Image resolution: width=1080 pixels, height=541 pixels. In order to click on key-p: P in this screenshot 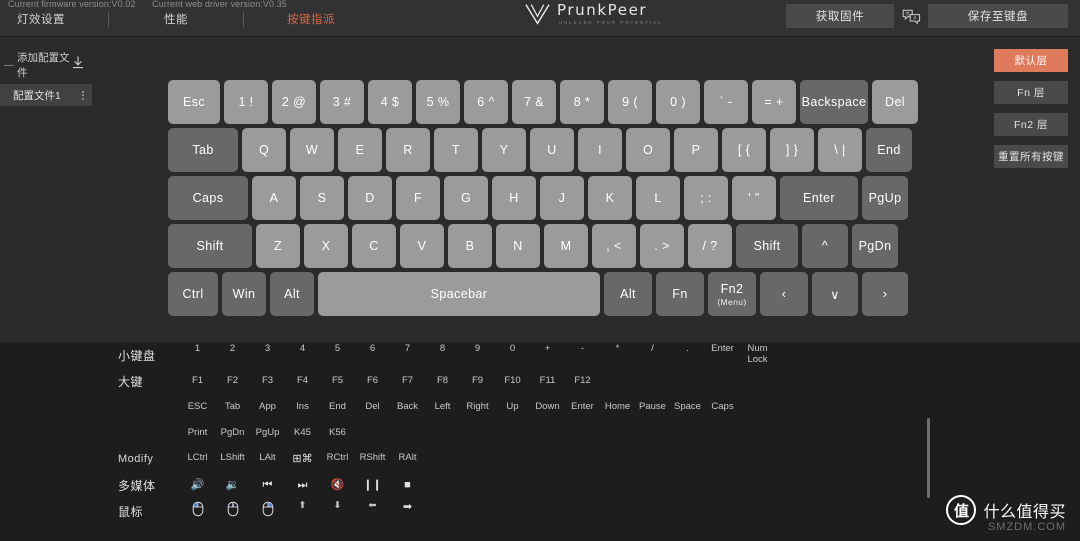, I will do `click(696, 150)`.